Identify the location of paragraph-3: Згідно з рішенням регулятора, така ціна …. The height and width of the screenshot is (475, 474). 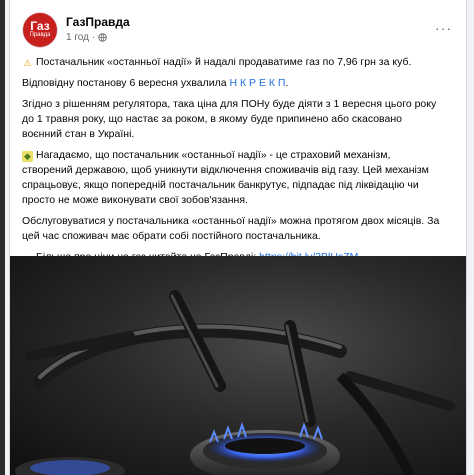
(229, 119).